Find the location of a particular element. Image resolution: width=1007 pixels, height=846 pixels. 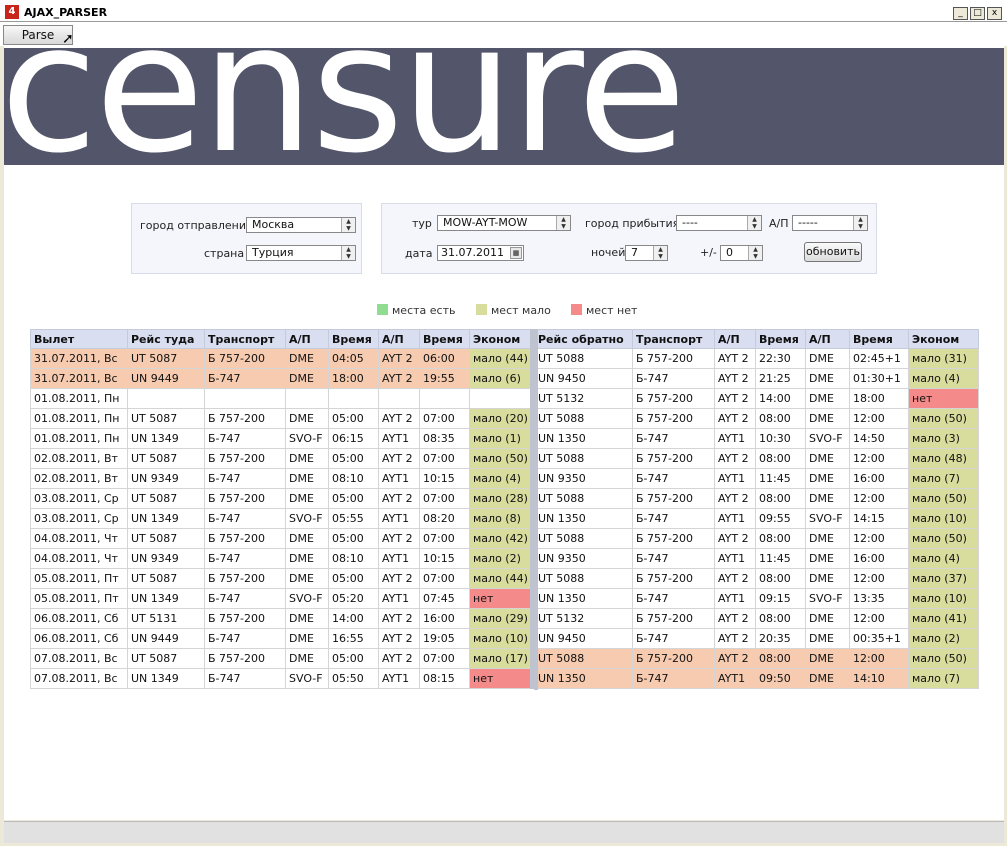

table-cell: 09:55 is located at coordinates (780, 518).